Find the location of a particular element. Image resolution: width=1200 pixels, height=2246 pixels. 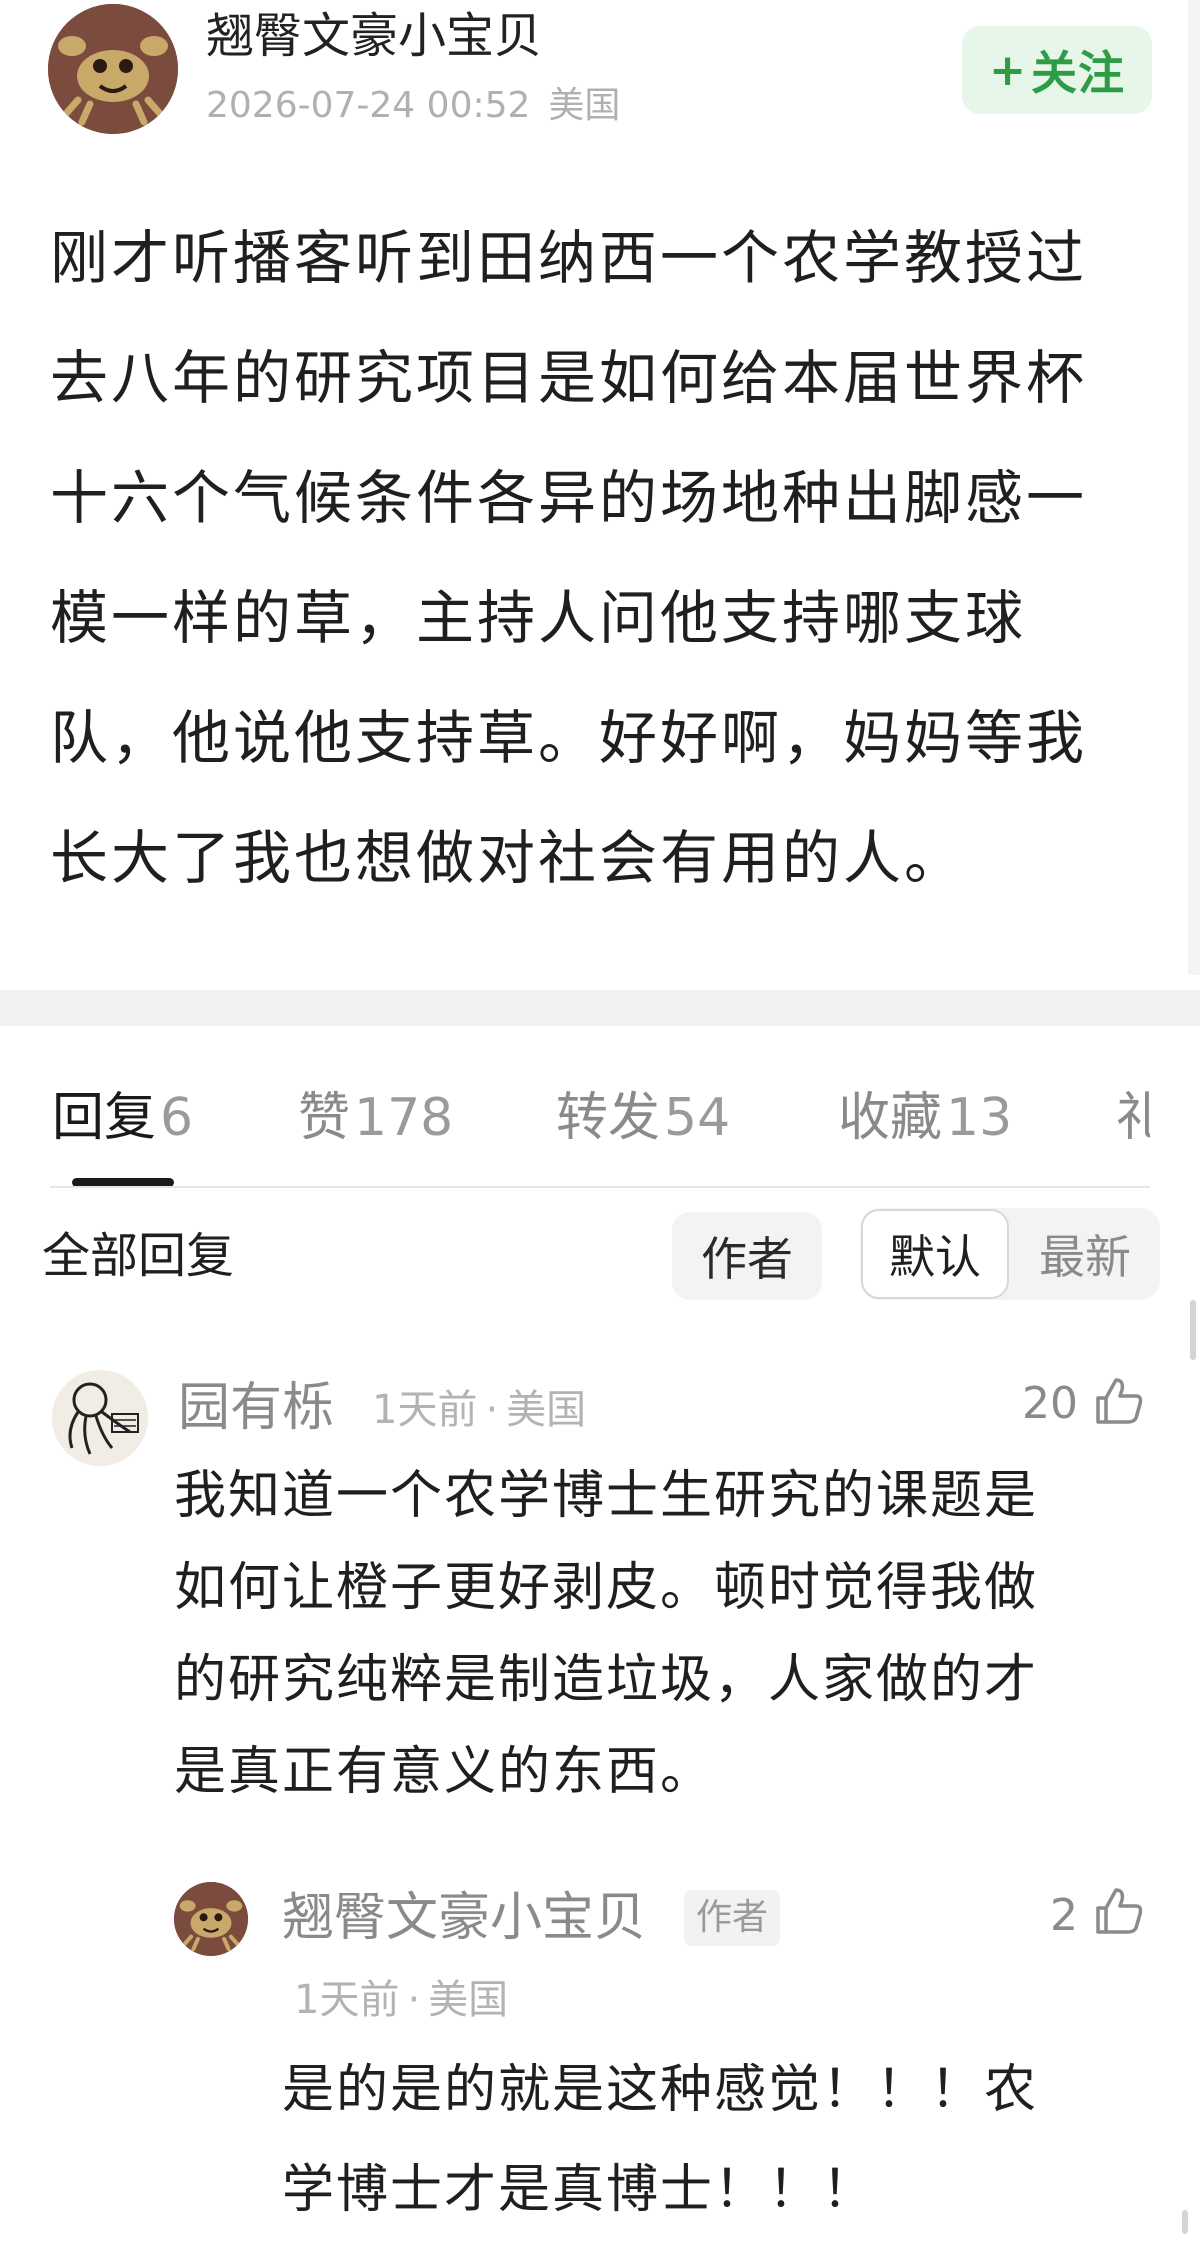

scrollbar-thumb is located at coordinates (1193, 1330).